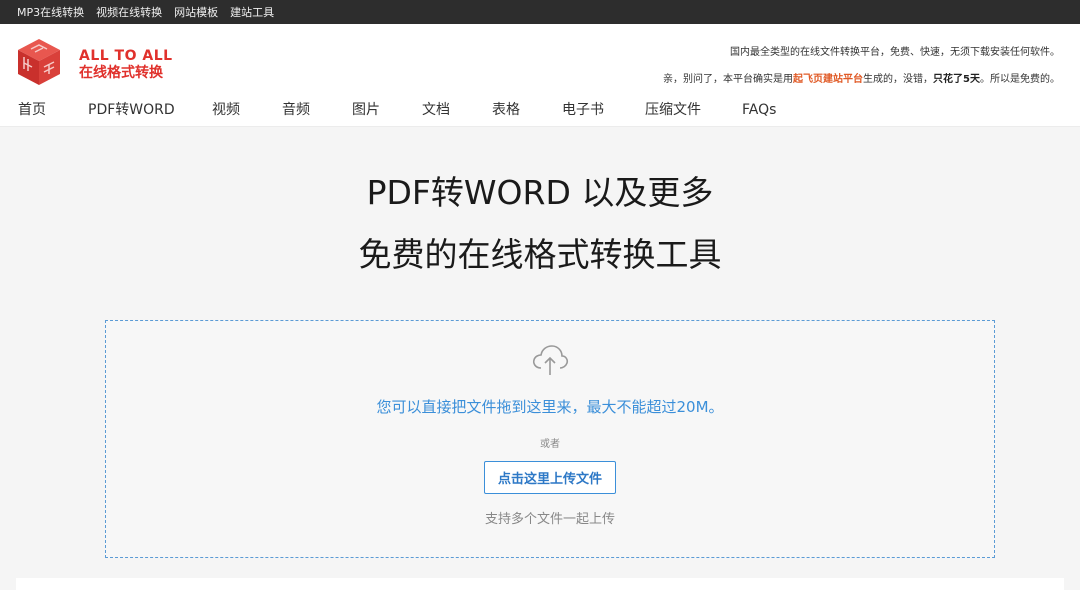  Describe the element at coordinates (759, 110) in the screenshot. I see `nav-item-faqs: FAQs` at that location.